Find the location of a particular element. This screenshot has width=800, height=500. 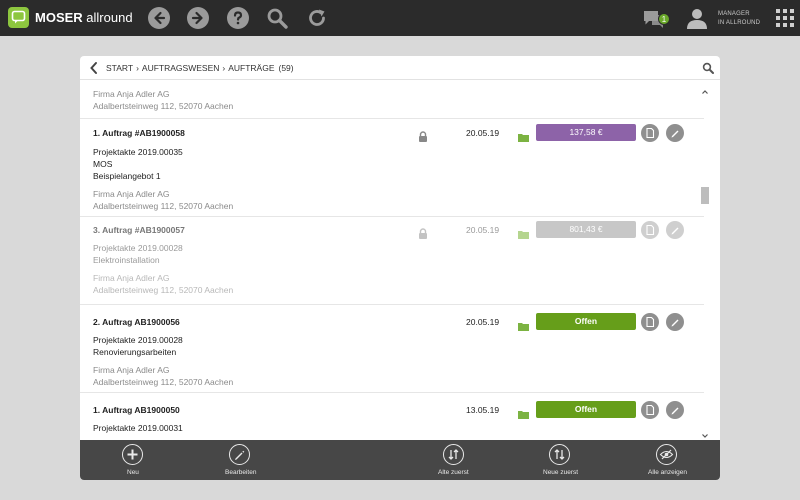

pencil-icon is located at coordinates (239, 454).